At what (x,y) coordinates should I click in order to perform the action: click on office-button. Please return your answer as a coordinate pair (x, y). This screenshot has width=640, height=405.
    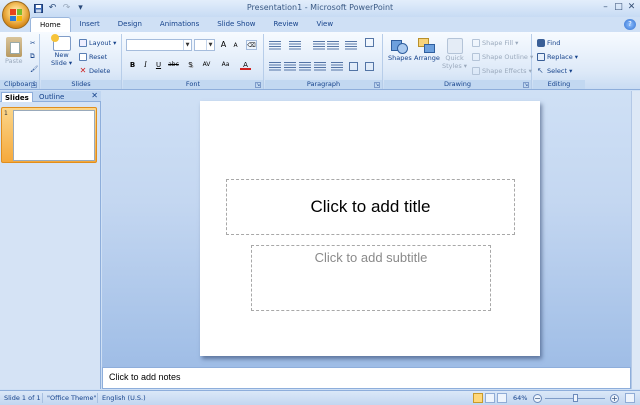
    Looking at the image, I should click on (16, 15).